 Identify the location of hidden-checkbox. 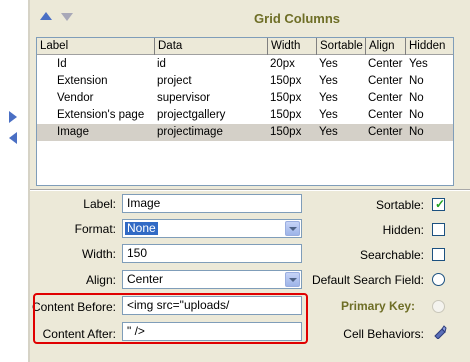
(438, 229).